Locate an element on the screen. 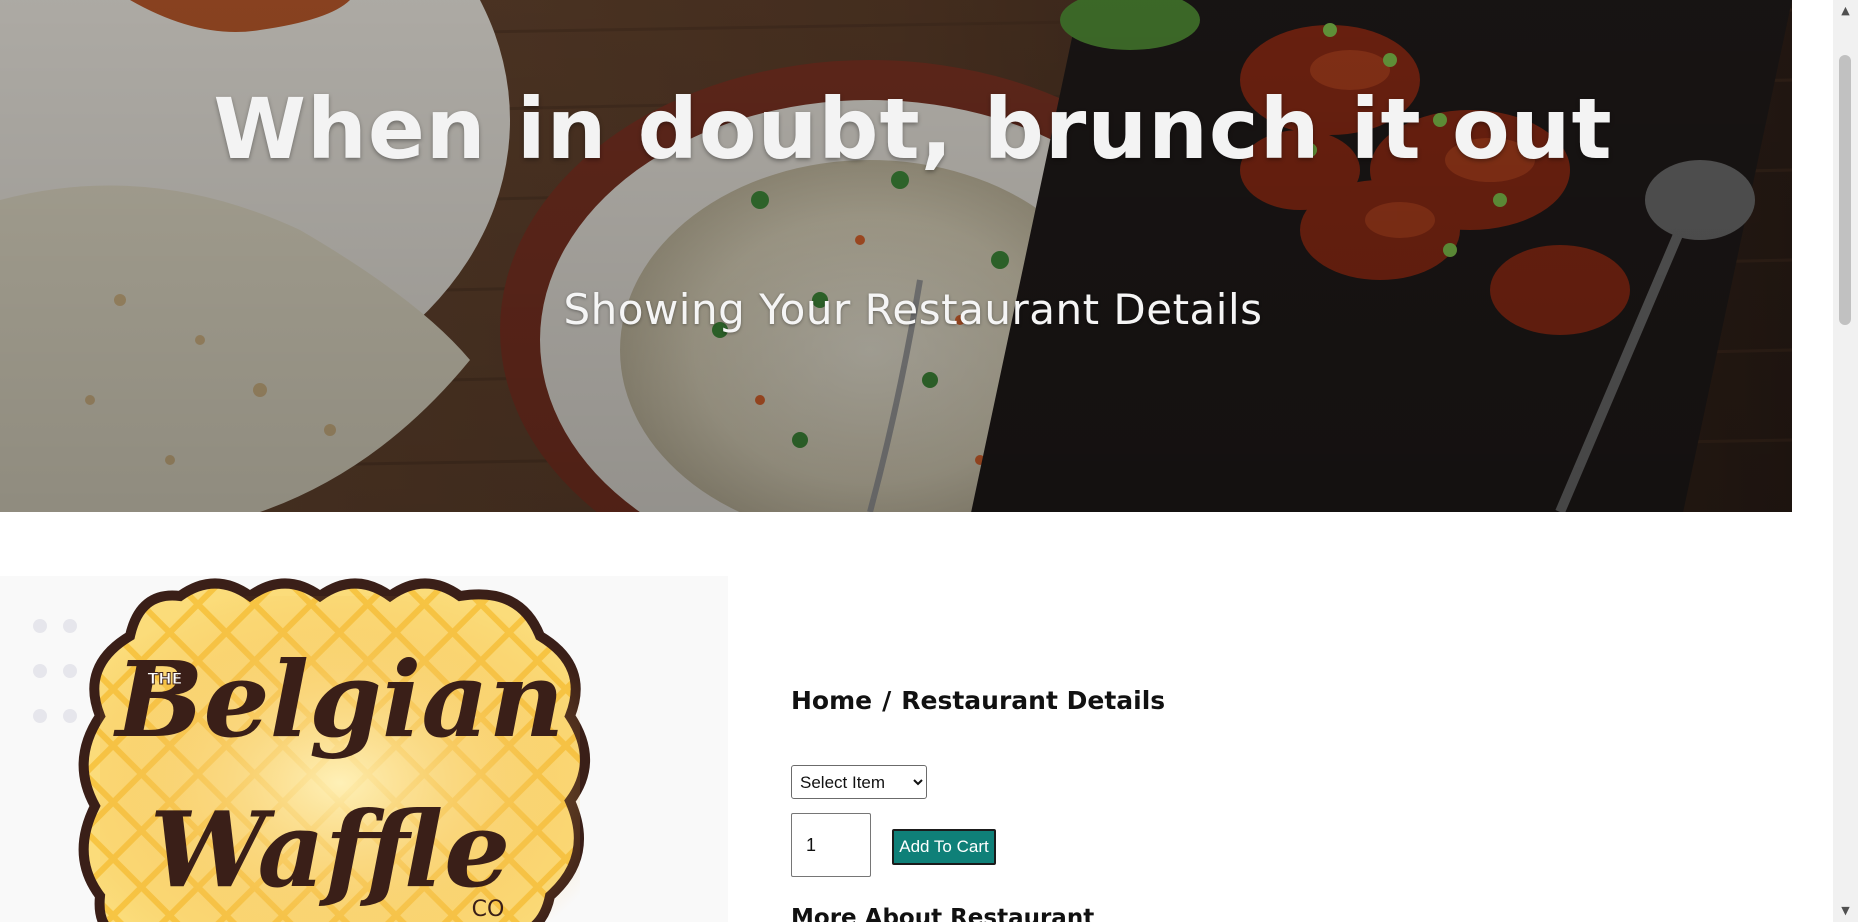 The height and width of the screenshot is (922, 1858). hero-subtitle: Showing Your Restaurant Details is located at coordinates (913, 309).